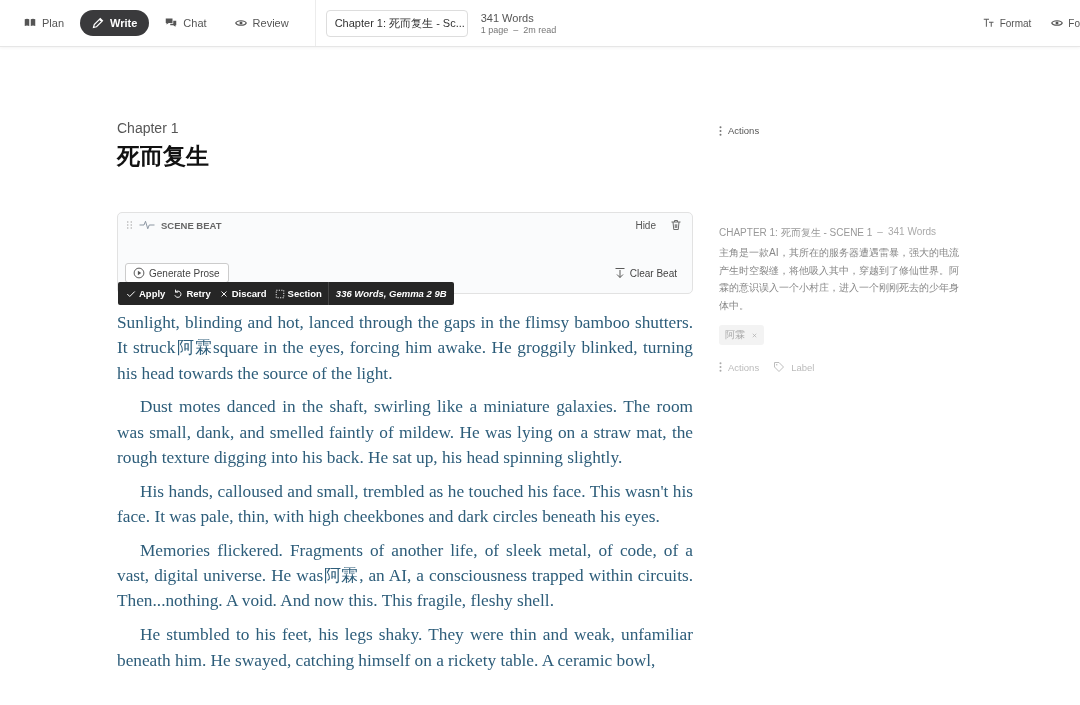  What do you see at coordinates (405, 348) in the screenshot?
I see `prose-paragraph: Sunlight, blinding and hot, lanced through the gaps in the flimsy bamboo shutters. It struck阿霖square in the eyes, forcing him awake. He groggily blinked, turning his head towards the source of the light.` at bounding box center [405, 348].